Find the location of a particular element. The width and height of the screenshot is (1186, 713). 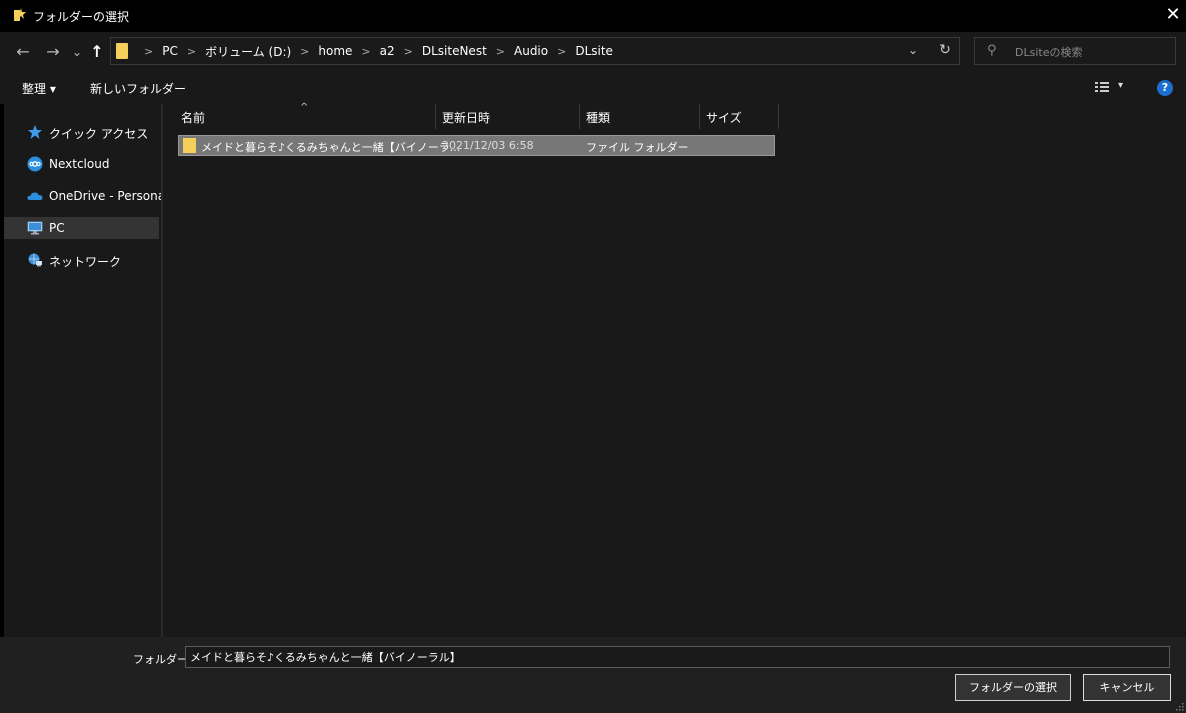

search-box: ⚲ is located at coordinates (1075, 51).